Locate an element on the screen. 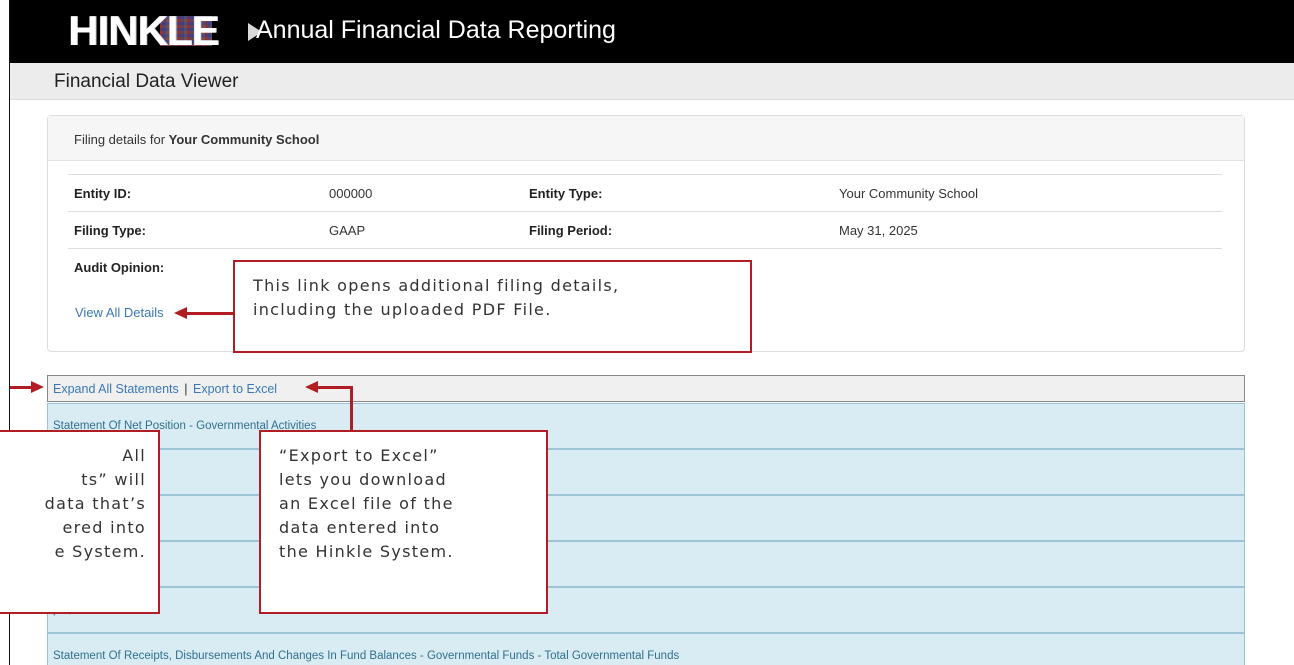 This screenshot has width=1294, height=665. callout-line: lets you download is located at coordinates (363, 479).